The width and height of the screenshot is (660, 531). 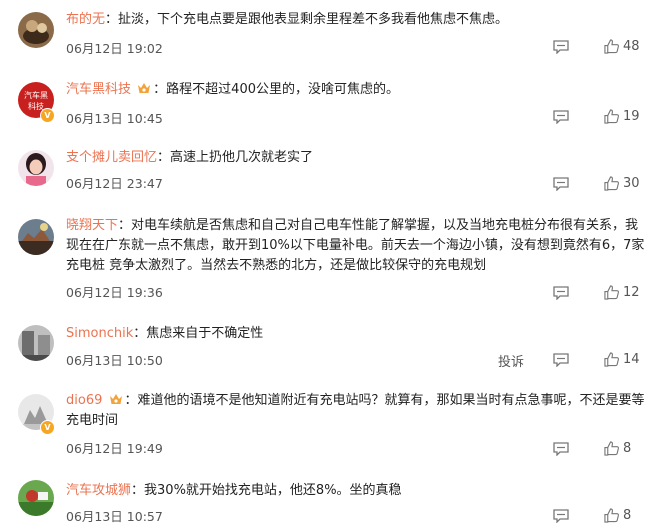 I want to click on comment-text: 我30%就开始找充电站，他还8%。坐的真稳, so click(x=273, y=490).